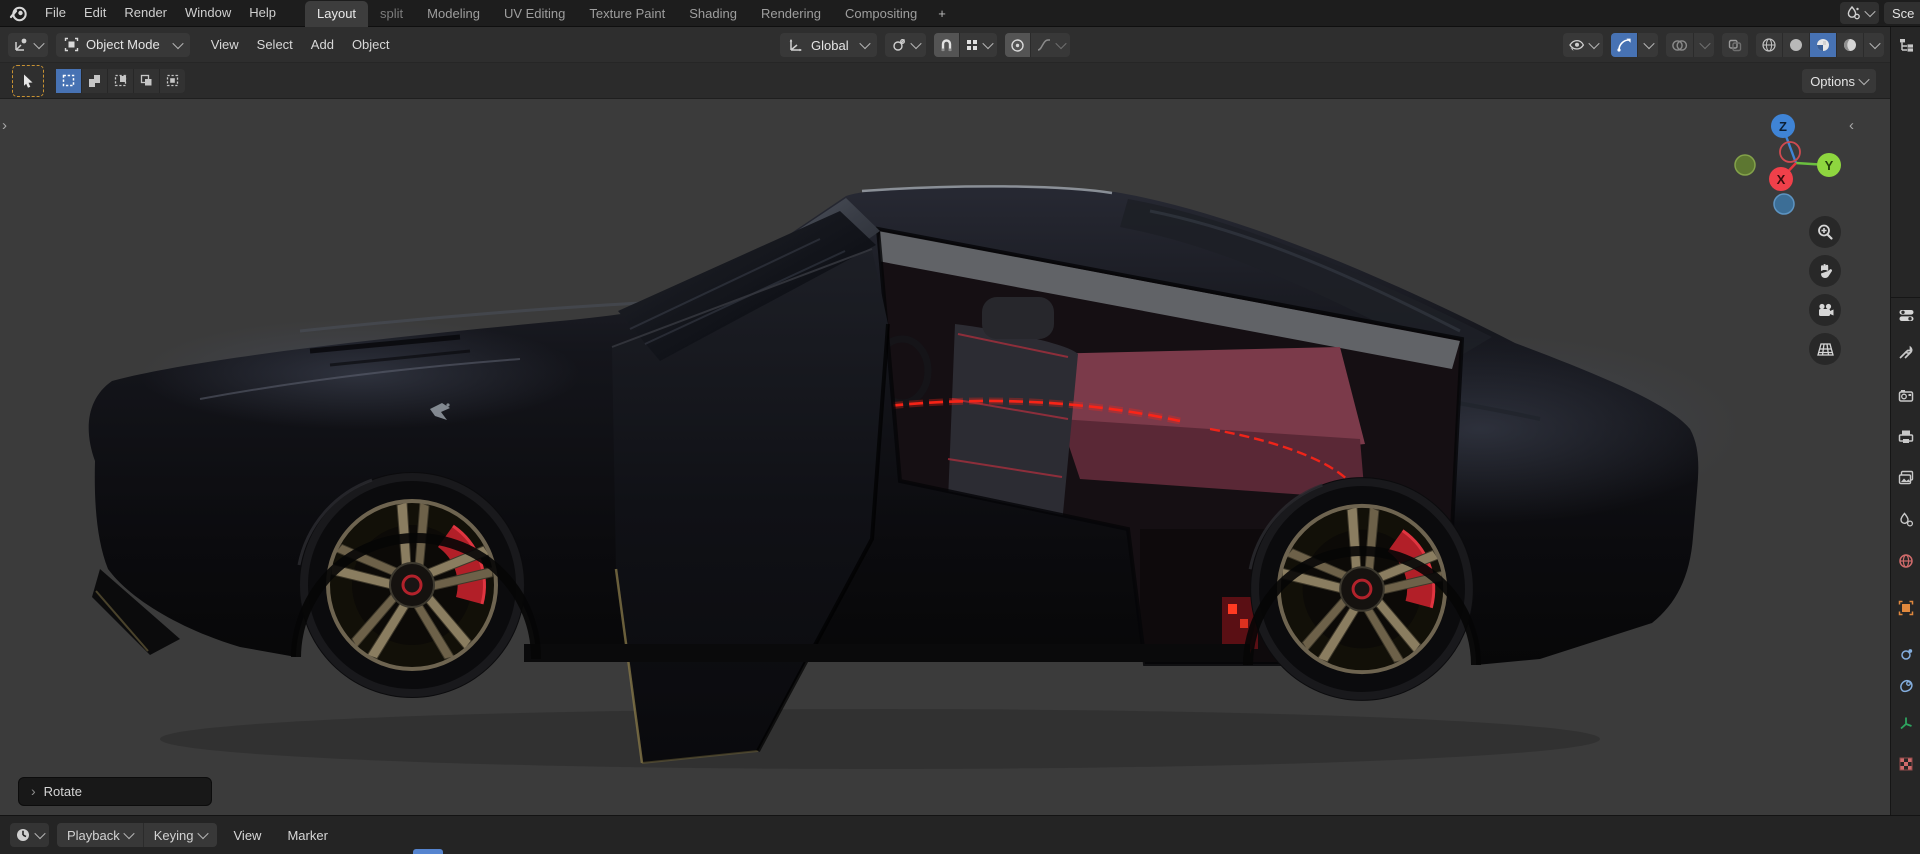 The image size is (1920, 854). What do you see at coordinates (1902, 13) in the screenshot?
I see `scene-name-field: Sce` at bounding box center [1902, 13].